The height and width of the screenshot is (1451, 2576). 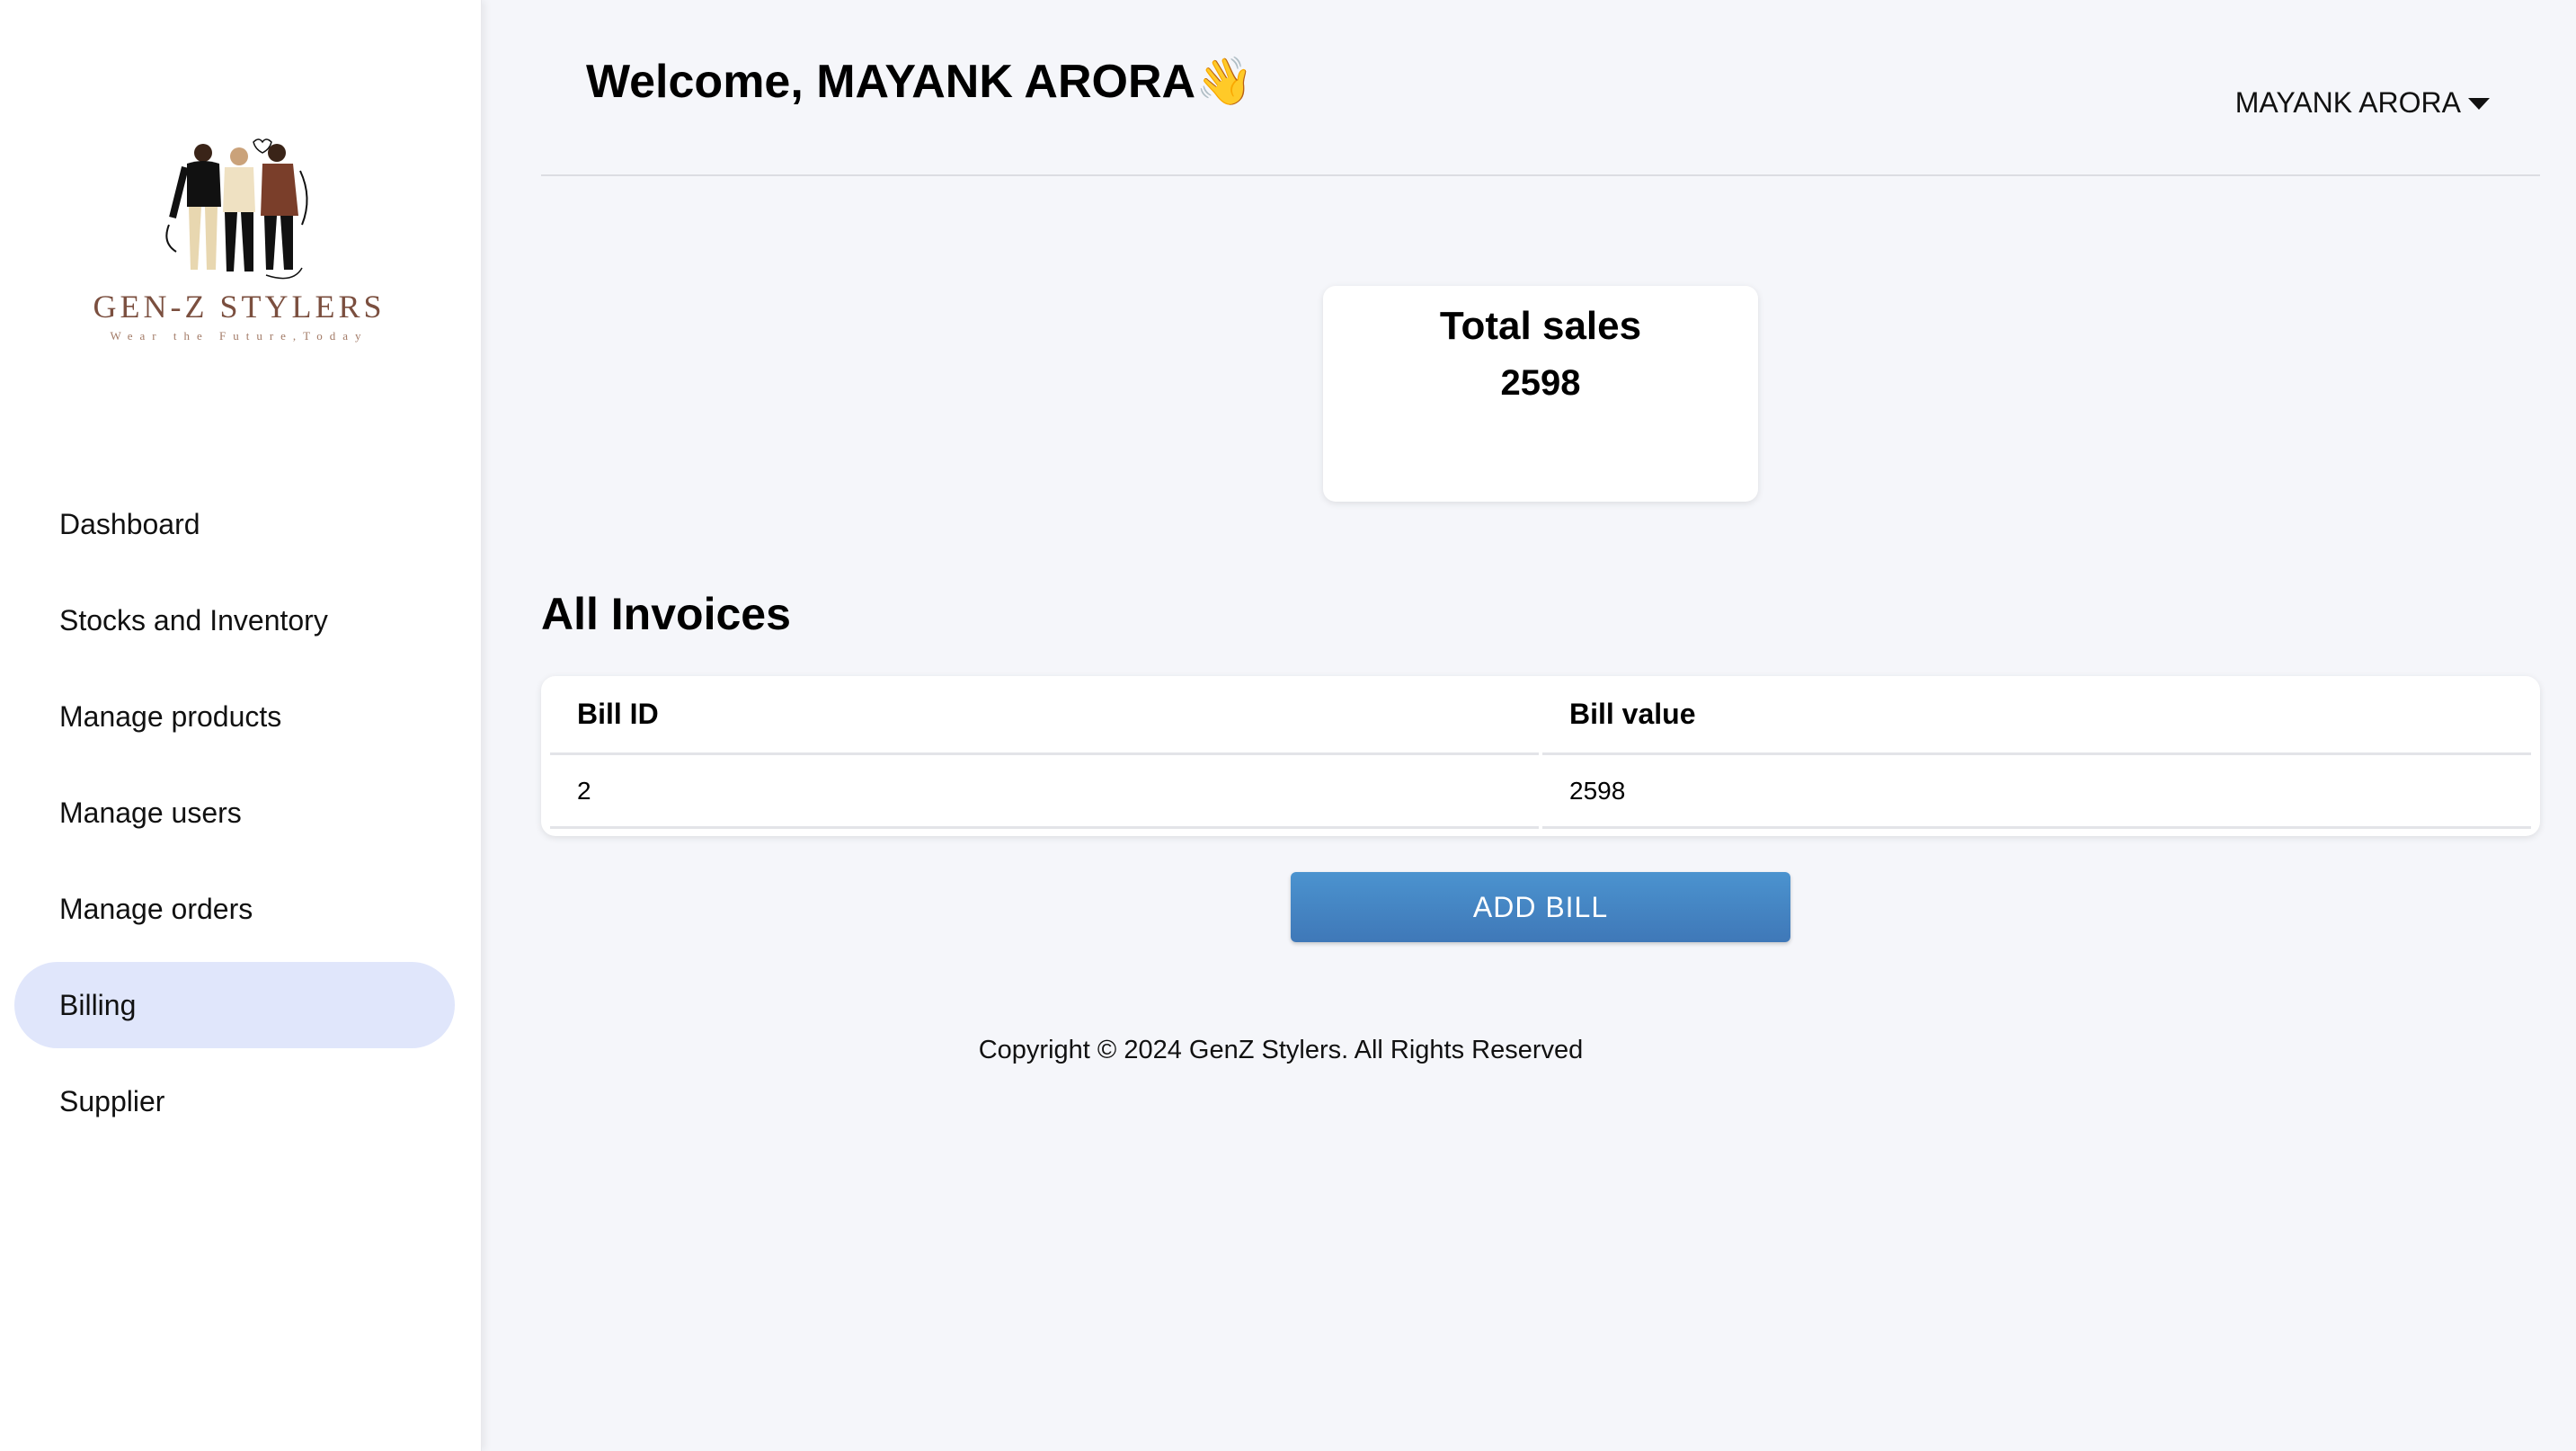 I want to click on sidebar-item-supplier: Supplier, so click(x=234, y=1101).